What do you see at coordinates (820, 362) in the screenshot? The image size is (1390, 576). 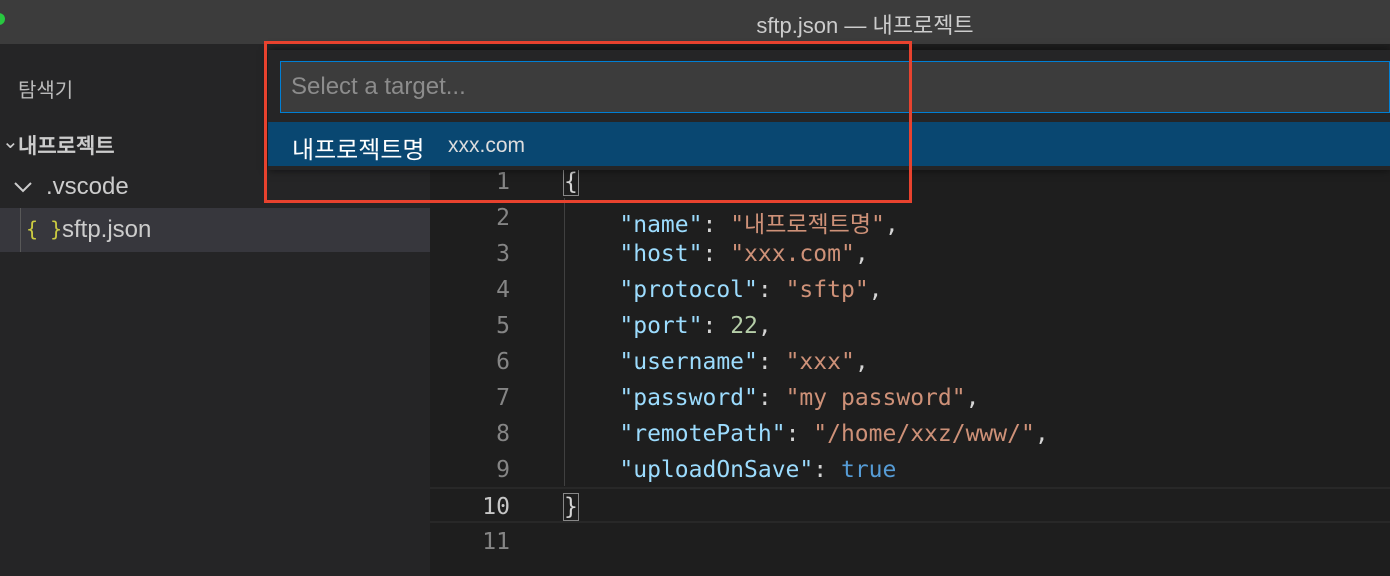 I see `json-value: "xxx"` at bounding box center [820, 362].